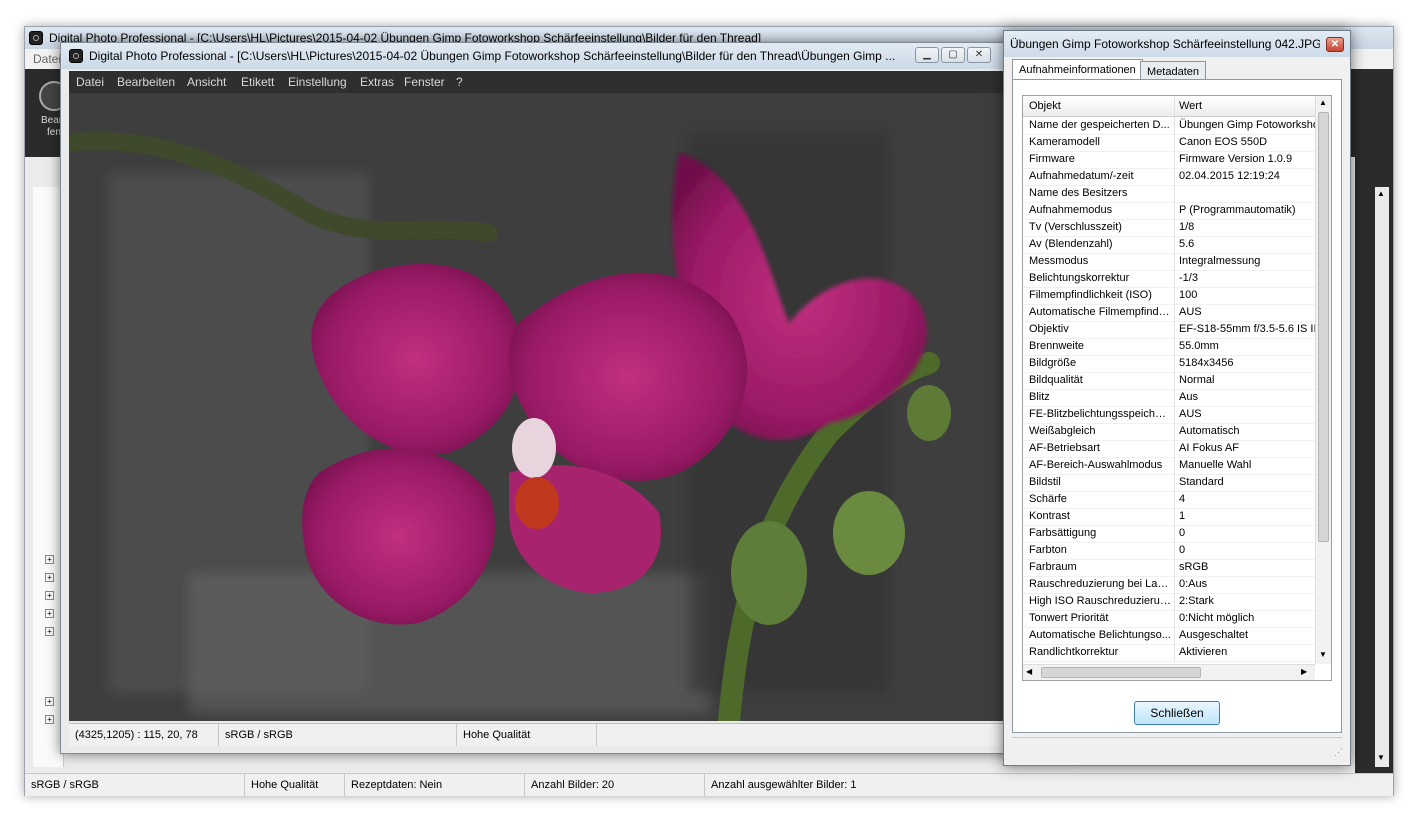  Describe the element at coordinates (1048, 550) in the screenshot. I see `property-name: Farbton` at that location.